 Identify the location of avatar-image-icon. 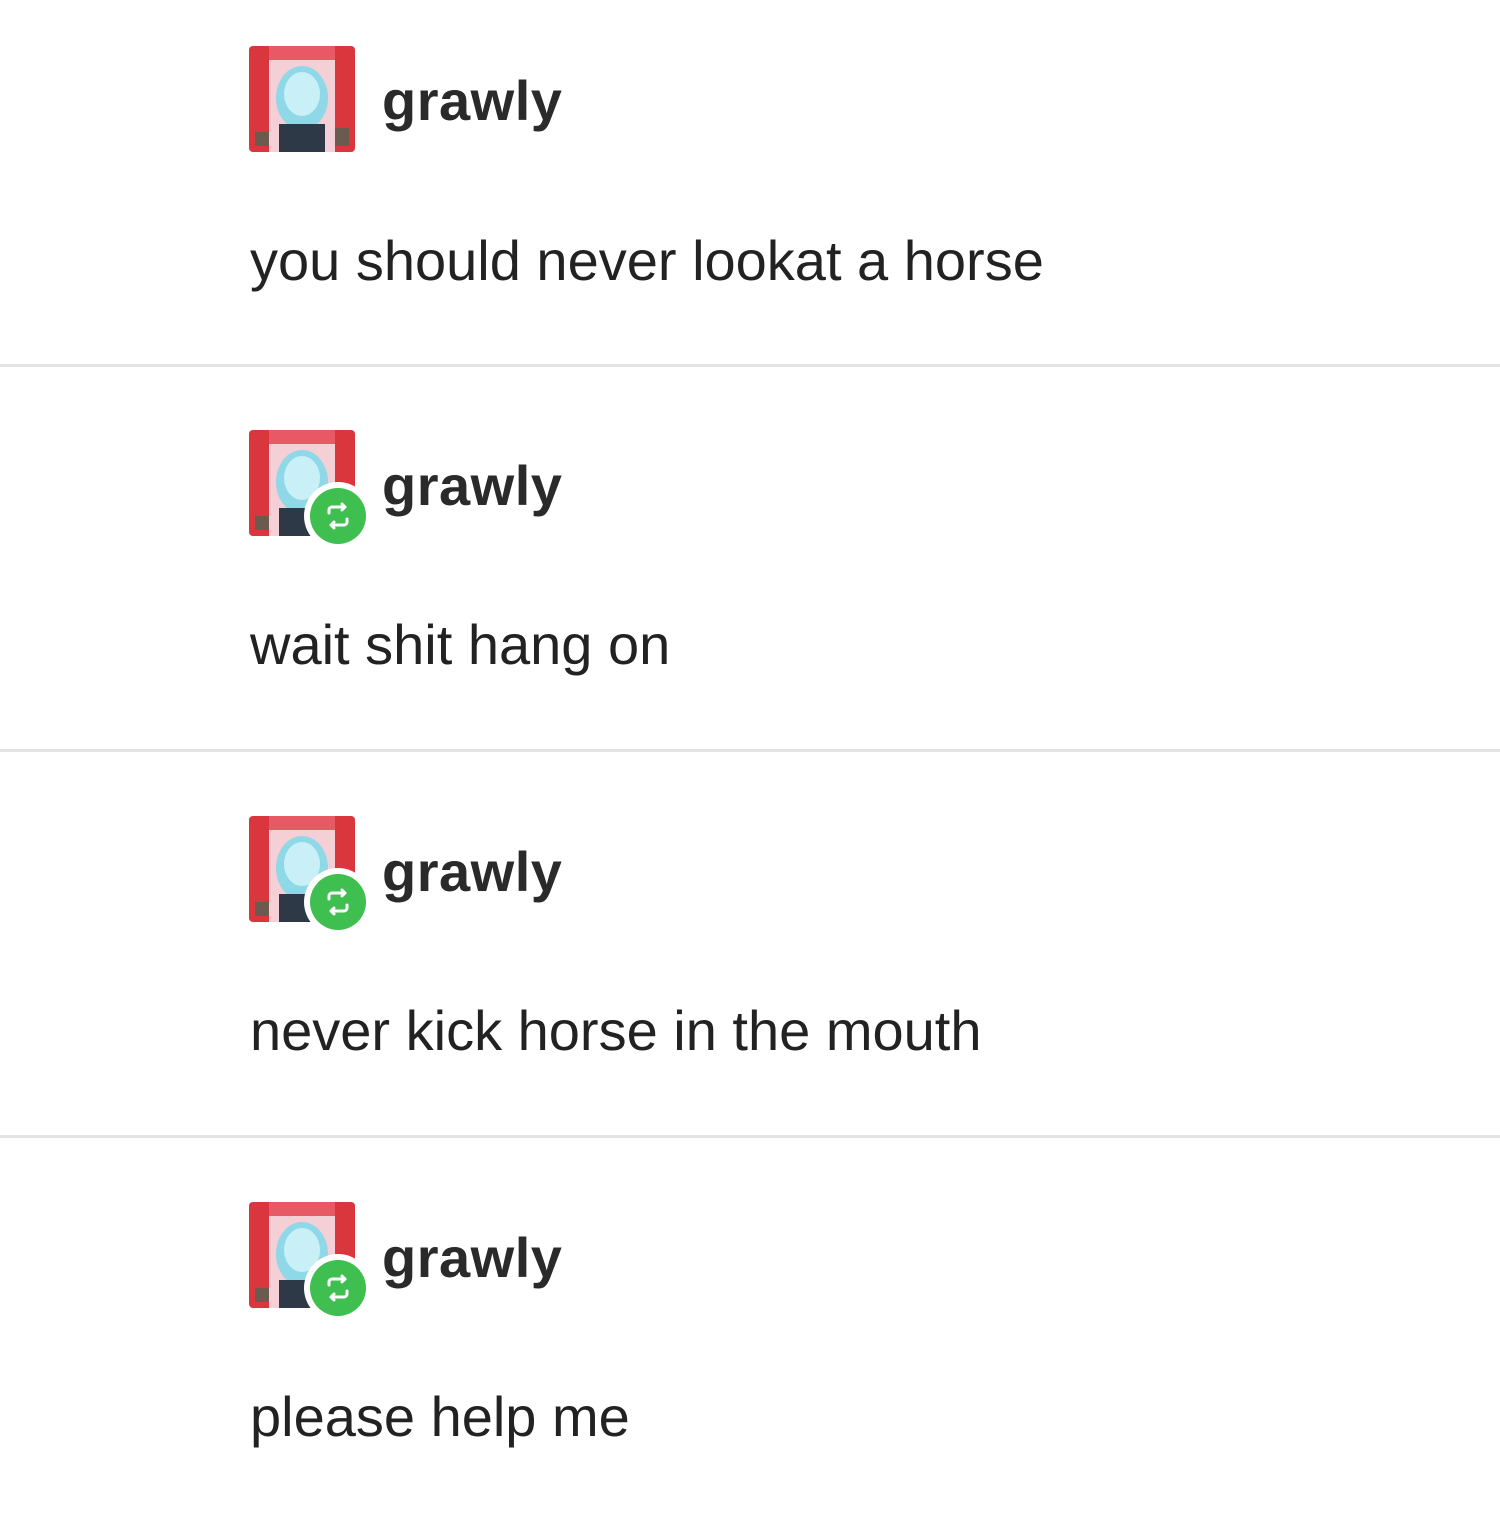
(302, 99).